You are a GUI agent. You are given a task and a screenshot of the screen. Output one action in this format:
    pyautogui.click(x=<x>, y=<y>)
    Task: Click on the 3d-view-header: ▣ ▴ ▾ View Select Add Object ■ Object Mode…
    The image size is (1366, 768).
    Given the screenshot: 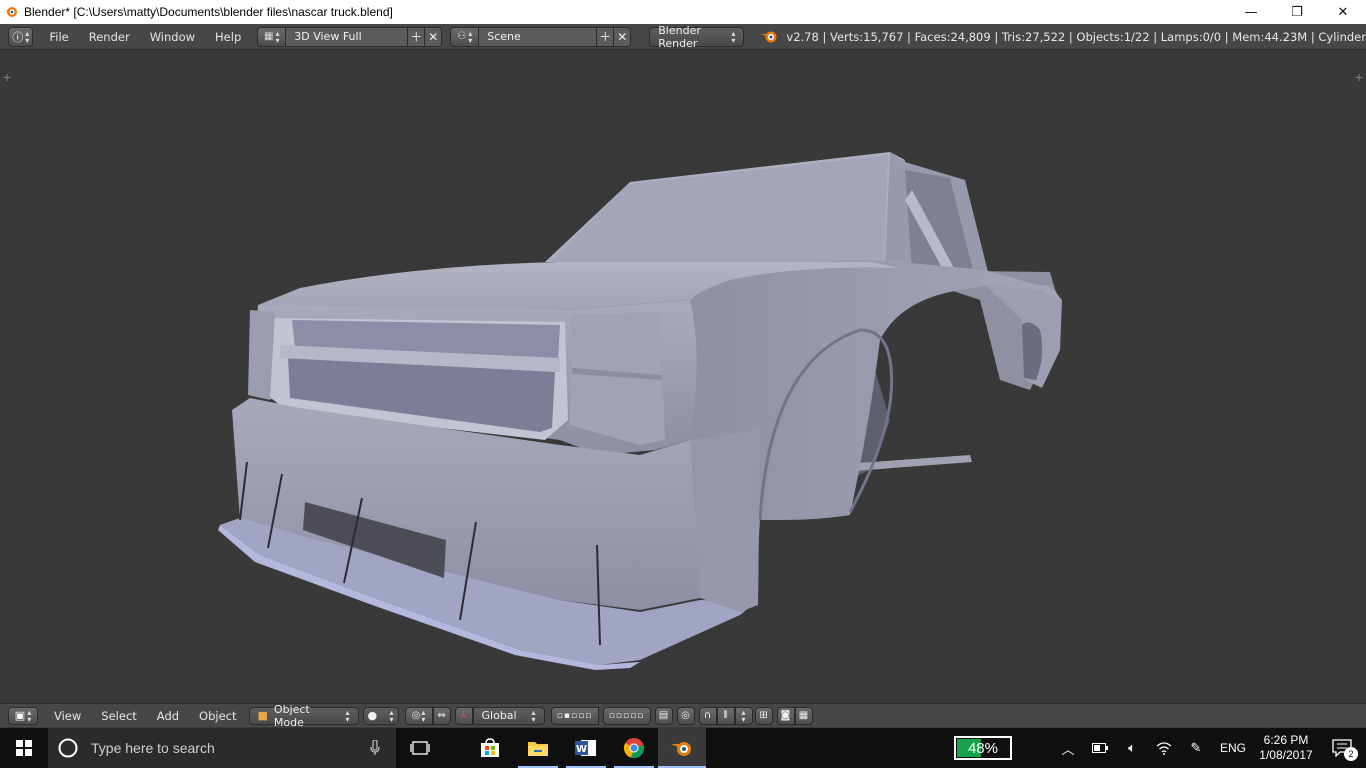 What is the action you would take?
    pyautogui.click(x=683, y=716)
    